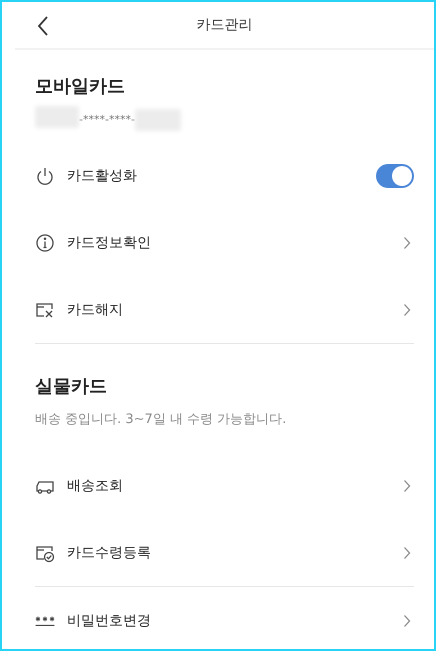  Describe the element at coordinates (102, 175) in the screenshot. I see `menu-label: 카드활성화` at that location.